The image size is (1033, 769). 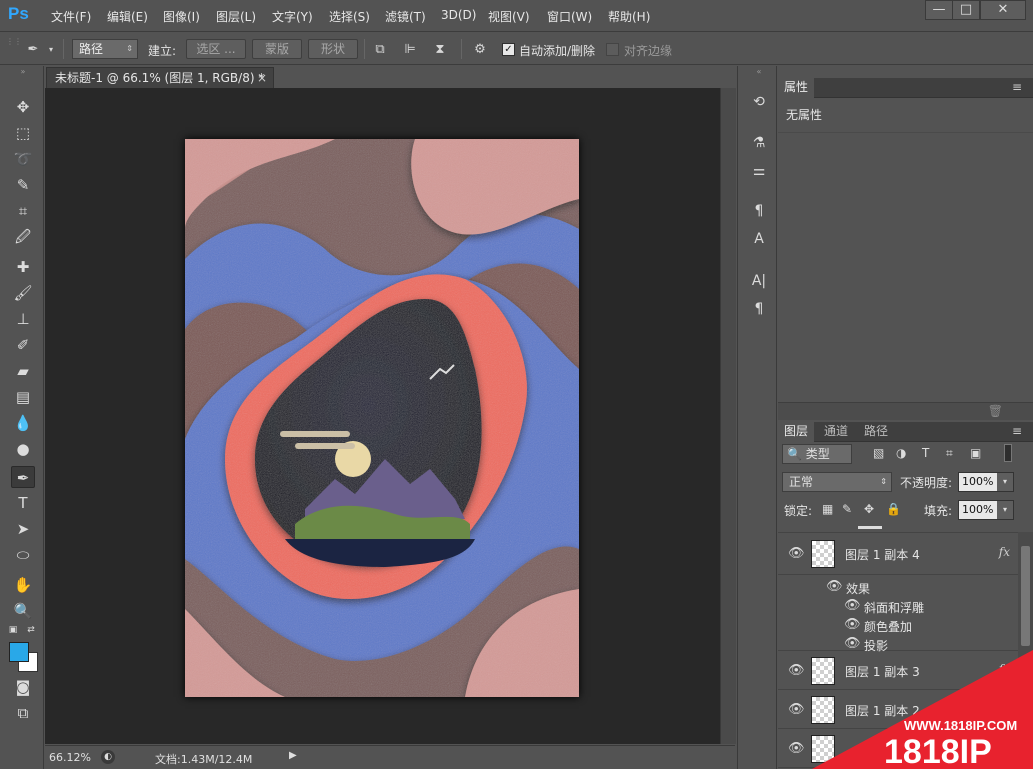 What do you see at coordinates (405, 16) in the screenshot?
I see `menu-filter: 滤镜(T)` at bounding box center [405, 16].